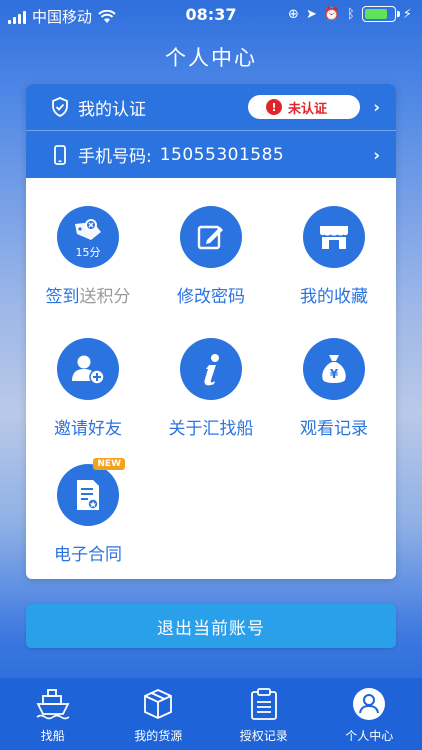 The image size is (422, 750). Describe the element at coordinates (334, 374) in the screenshot. I see `yuan-symbol: ¥` at that location.